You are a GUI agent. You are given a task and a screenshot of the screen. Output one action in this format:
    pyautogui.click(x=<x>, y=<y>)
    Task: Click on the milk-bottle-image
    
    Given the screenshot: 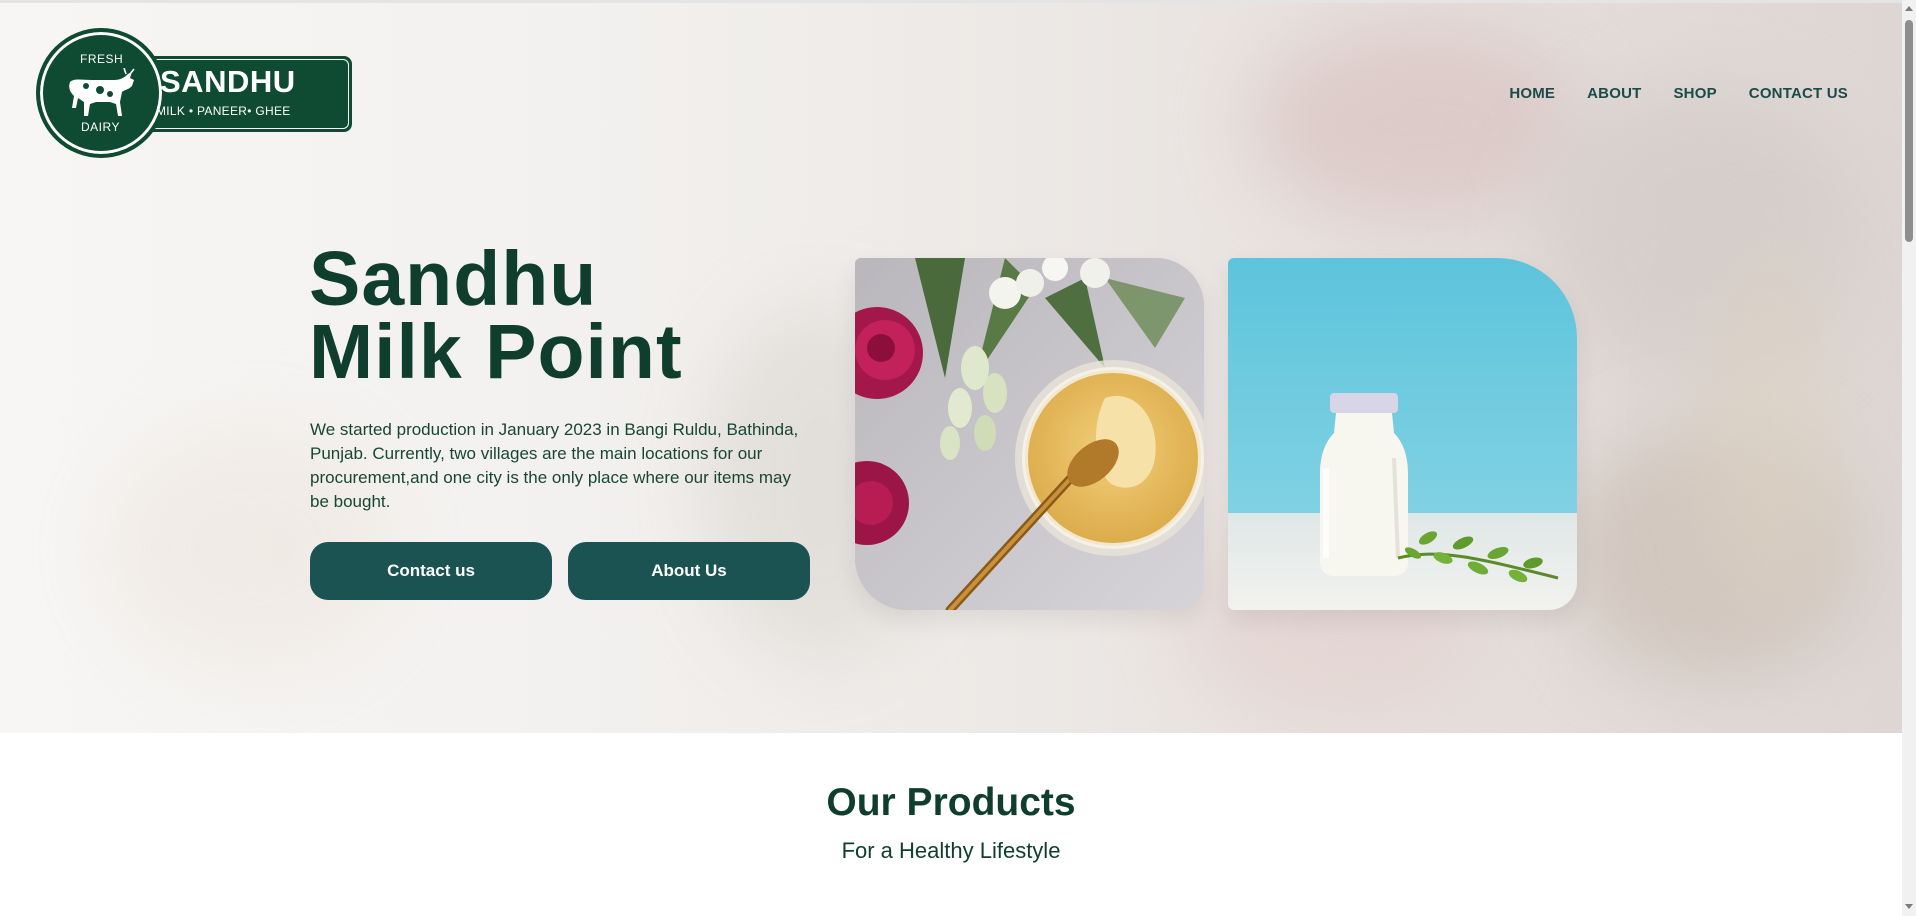 What is the action you would take?
    pyautogui.click(x=1402, y=434)
    